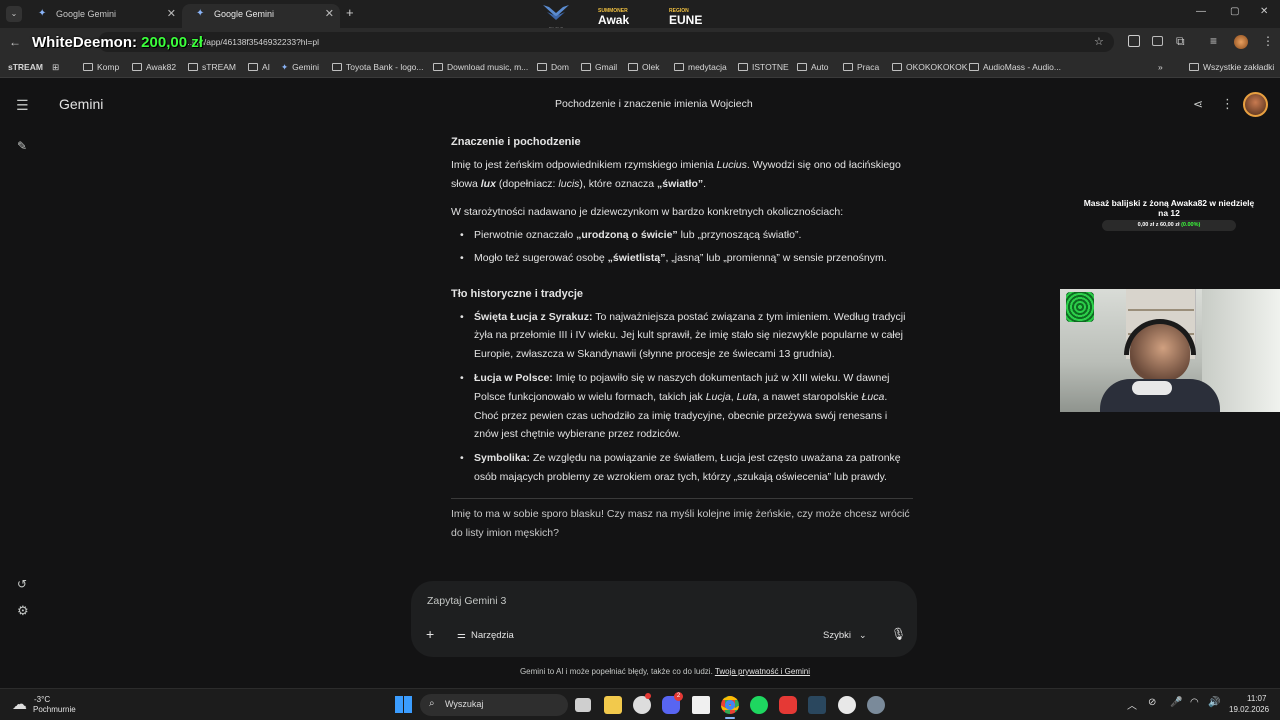 This screenshot has width=1280, height=720. I want to click on apps-grid-icon: ⊞, so click(55, 67).